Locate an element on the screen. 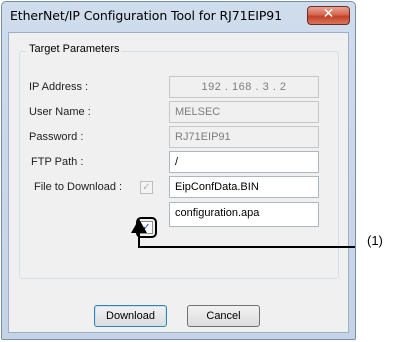 This screenshot has height=342, width=393. ip-octet-4: 2 is located at coordinates (283, 87).